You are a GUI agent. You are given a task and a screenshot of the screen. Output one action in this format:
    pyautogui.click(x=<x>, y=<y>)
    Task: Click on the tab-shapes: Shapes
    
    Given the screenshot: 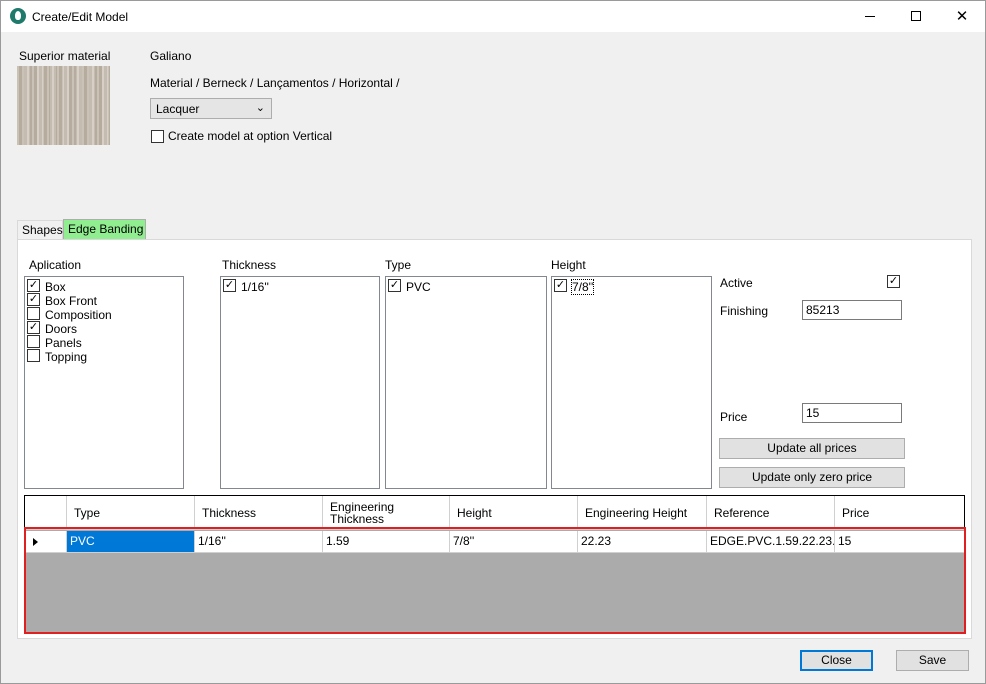 What is the action you would take?
    pyautogui.click(x=40, y=229)
    